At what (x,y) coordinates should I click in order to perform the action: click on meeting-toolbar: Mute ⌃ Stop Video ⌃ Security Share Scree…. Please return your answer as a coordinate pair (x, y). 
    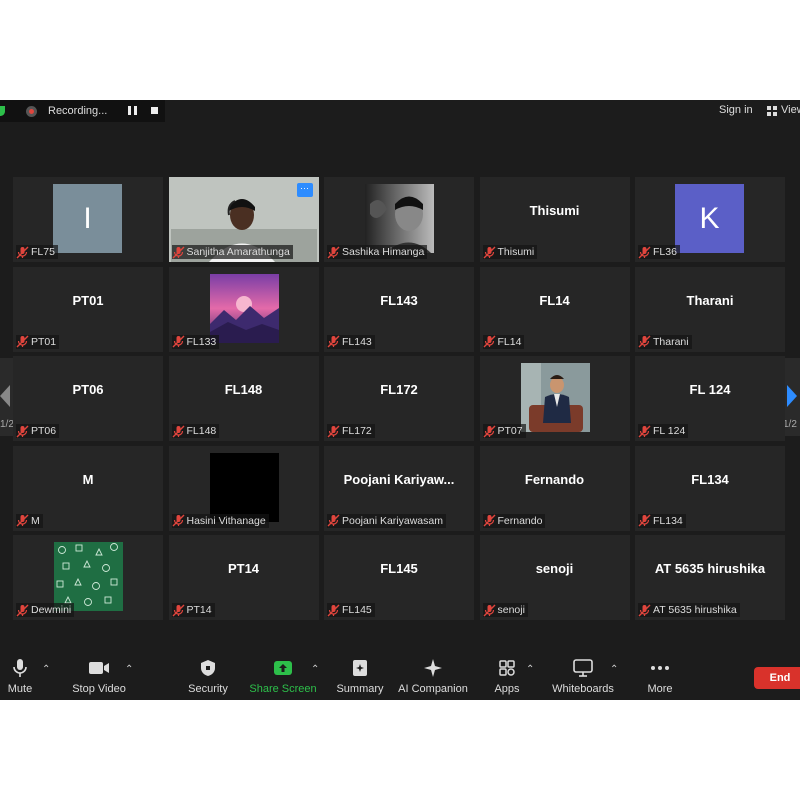
    Looking at the image, I should click on (400, 677).